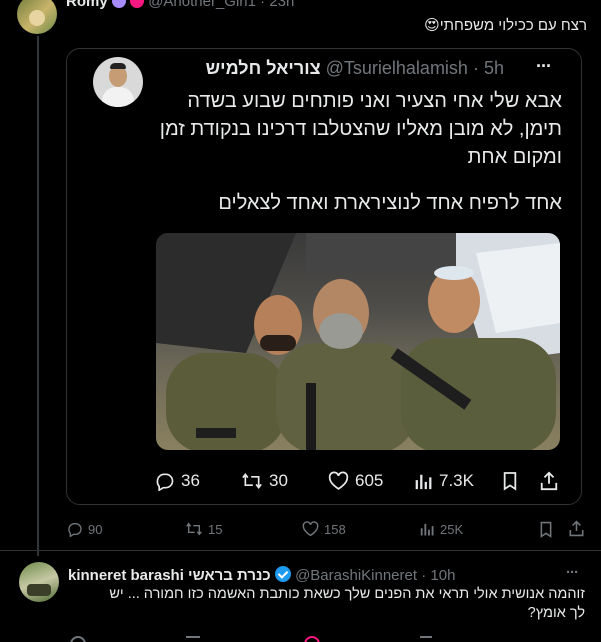  Describe the element at coordinates (202, 5) in the screenshot. I see `author-handle: @Another_Girl1` at that location.